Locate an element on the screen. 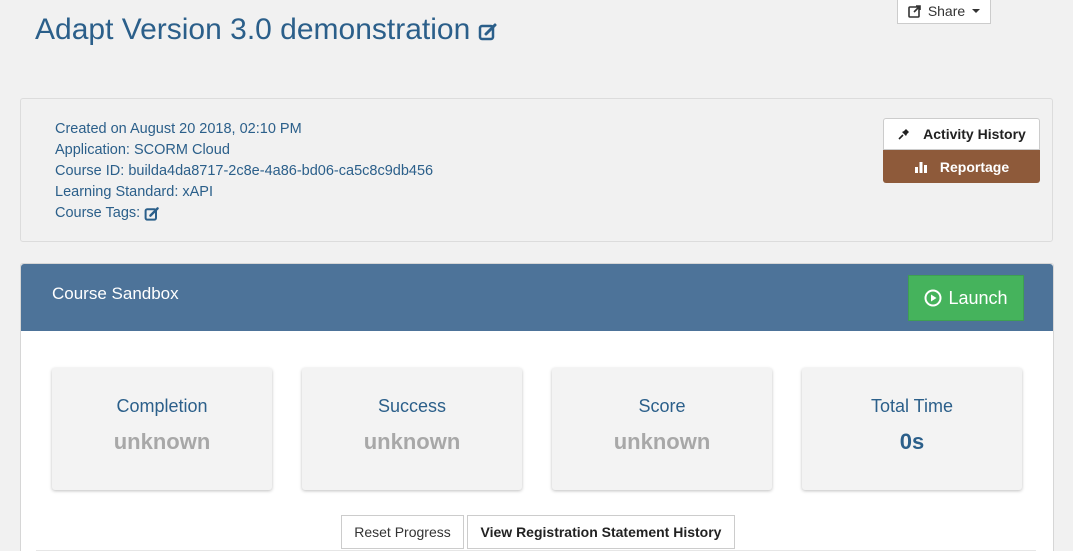 Image resolution: width=1073 pixels, height=551 pixels. reportage-label: Reportage is located at coordinates (974, 166).